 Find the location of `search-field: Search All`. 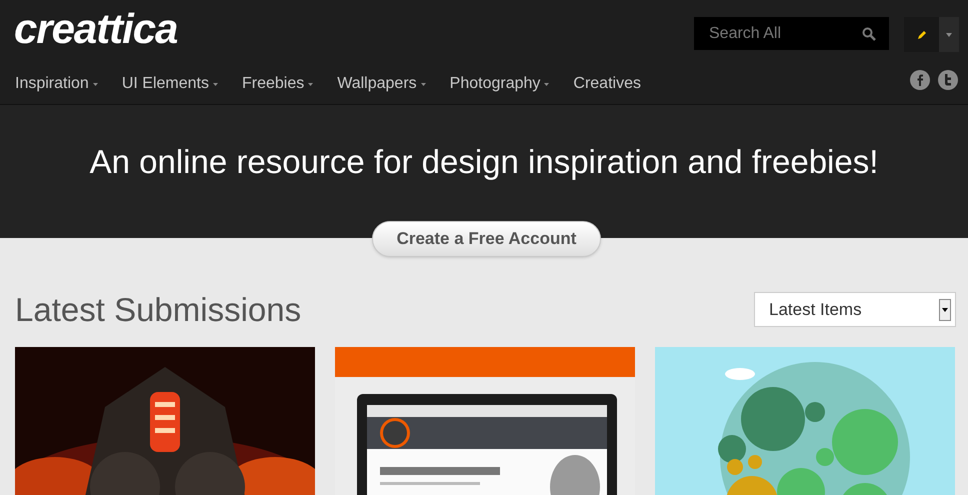

search-field: Search All is located at coordinates (791, 33).